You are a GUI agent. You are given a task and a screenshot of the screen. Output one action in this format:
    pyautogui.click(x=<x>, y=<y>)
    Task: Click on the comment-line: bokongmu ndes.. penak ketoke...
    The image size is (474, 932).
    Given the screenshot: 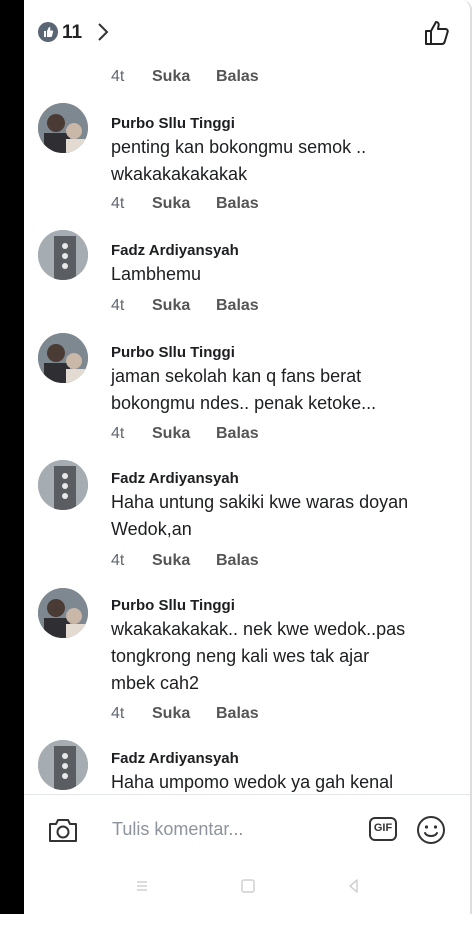 What is the action you would take?
    pyautogui.click(x=244, y=403)
    